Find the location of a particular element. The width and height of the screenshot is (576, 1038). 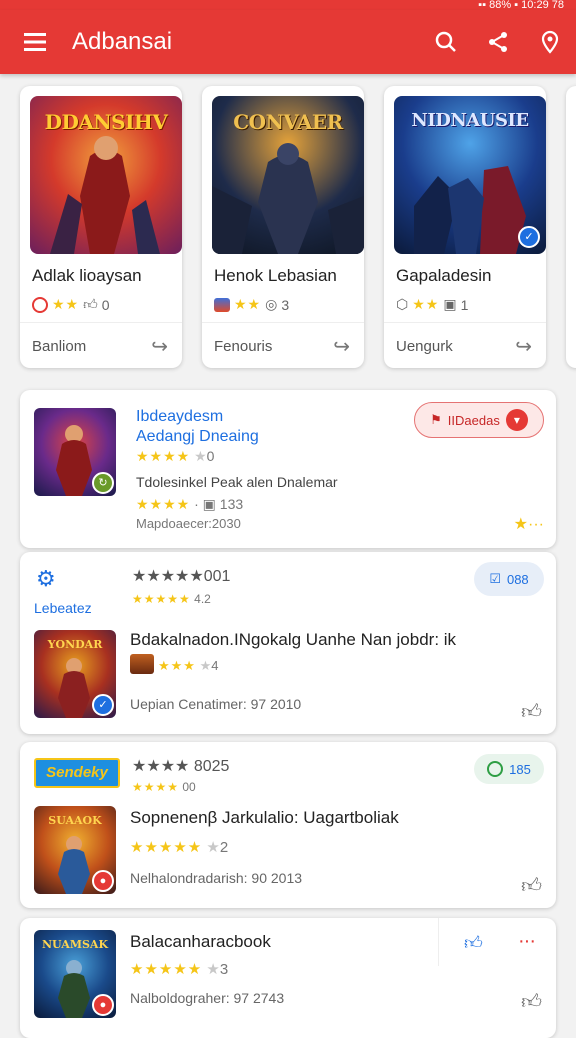

game-thumbnail: NUAMSAK ● is located at coordinates (75, 974).